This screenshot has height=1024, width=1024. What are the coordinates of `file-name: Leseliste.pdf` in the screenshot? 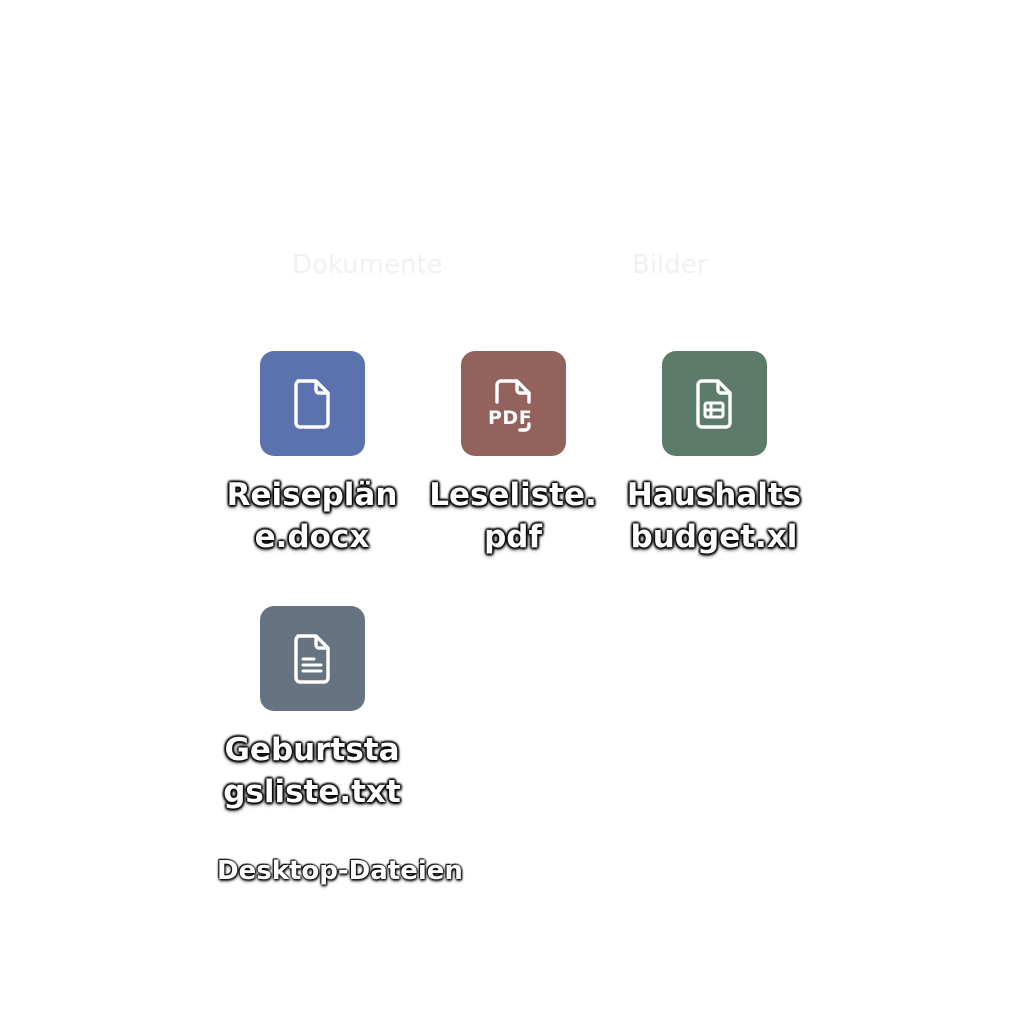 It's located at (513, 516).